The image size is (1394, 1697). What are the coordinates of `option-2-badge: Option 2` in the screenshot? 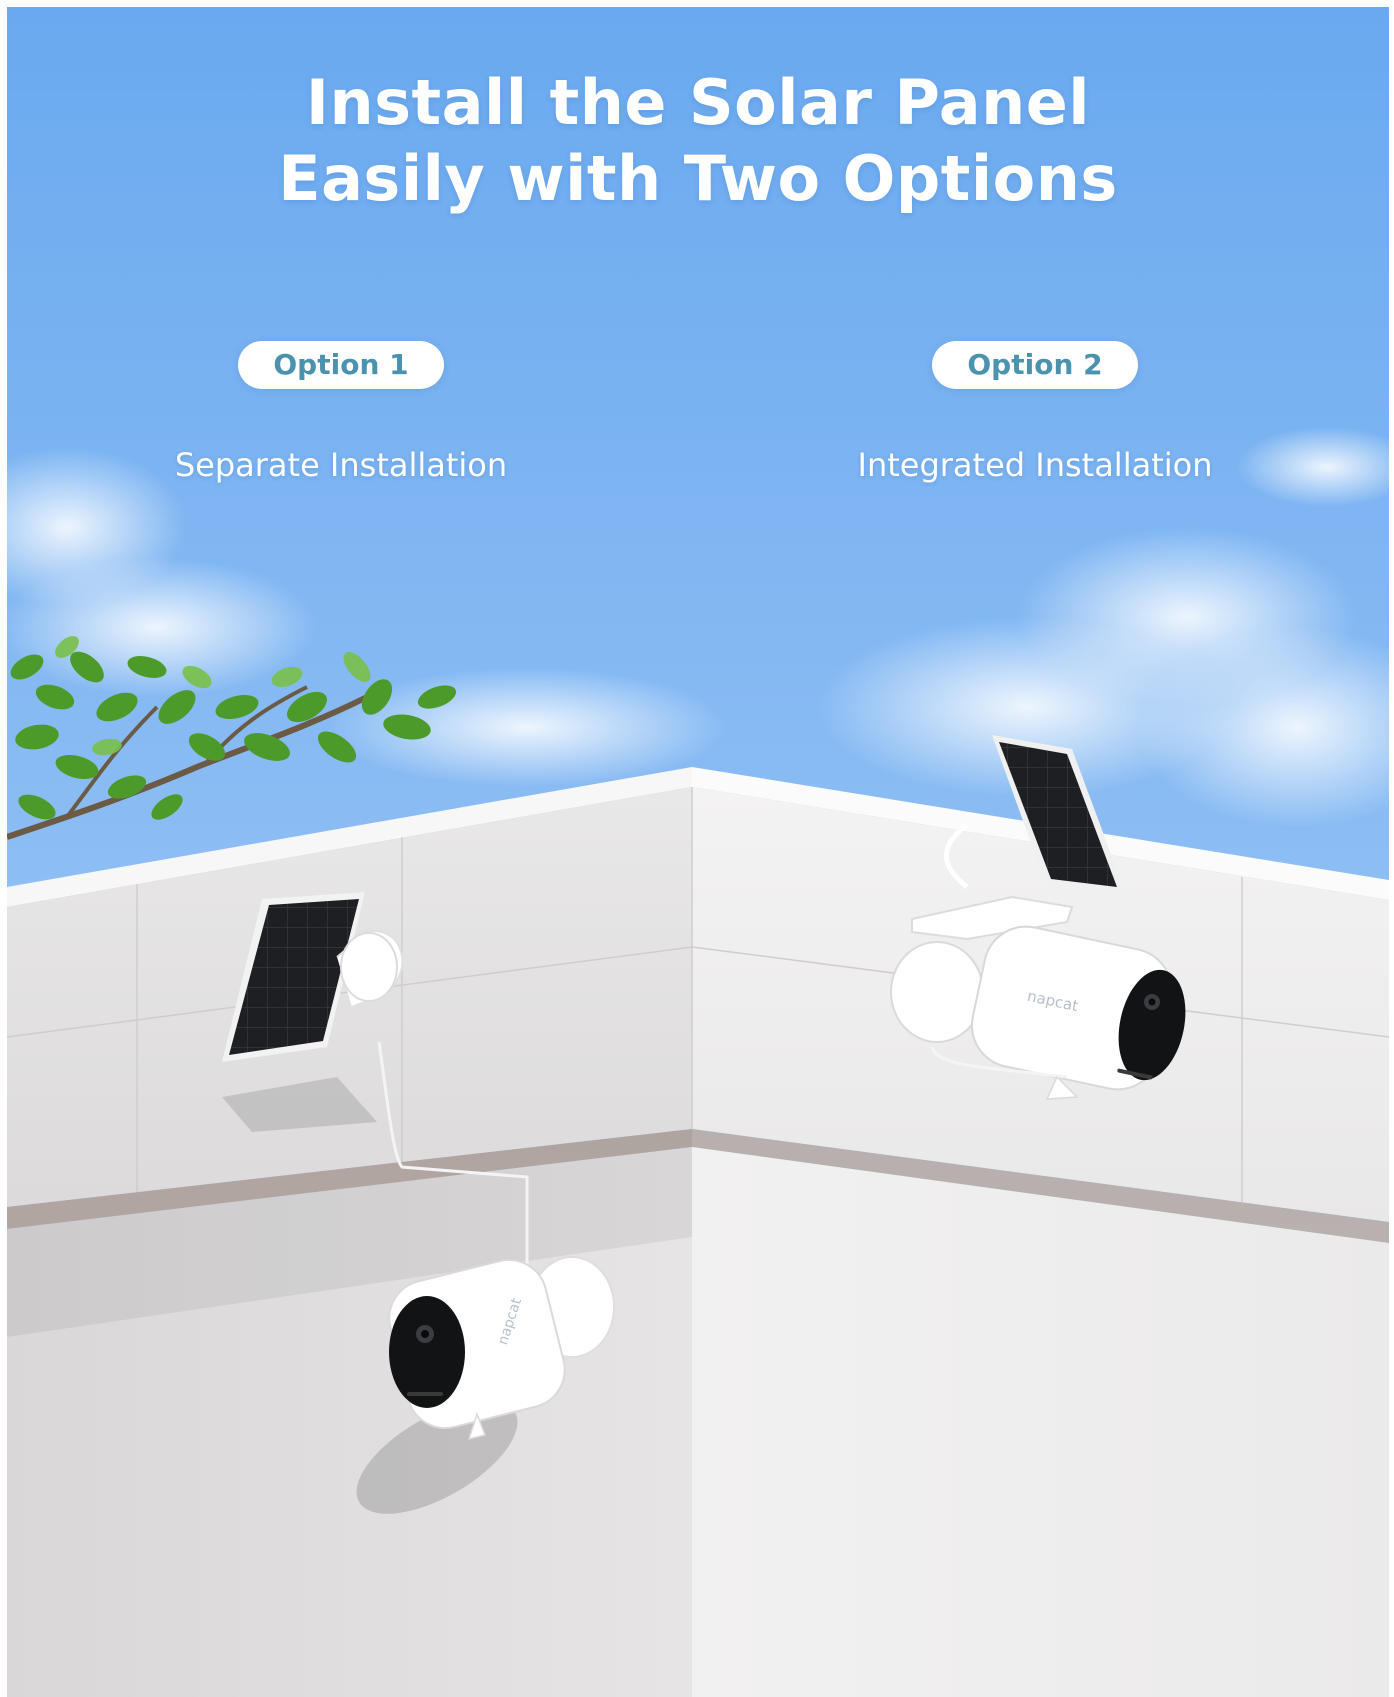 It's located at (1035, 365).